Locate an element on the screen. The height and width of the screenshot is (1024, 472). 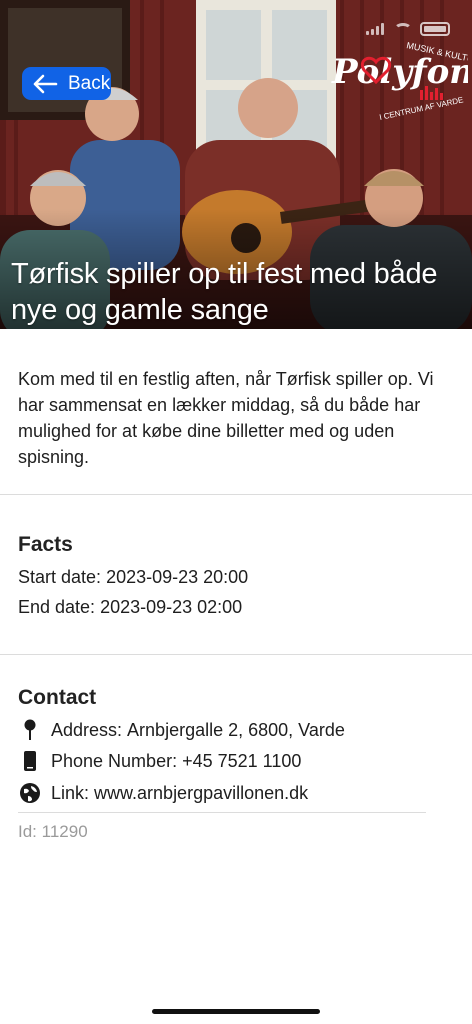
back-button-label: Back is located at coordinates (89, 83).